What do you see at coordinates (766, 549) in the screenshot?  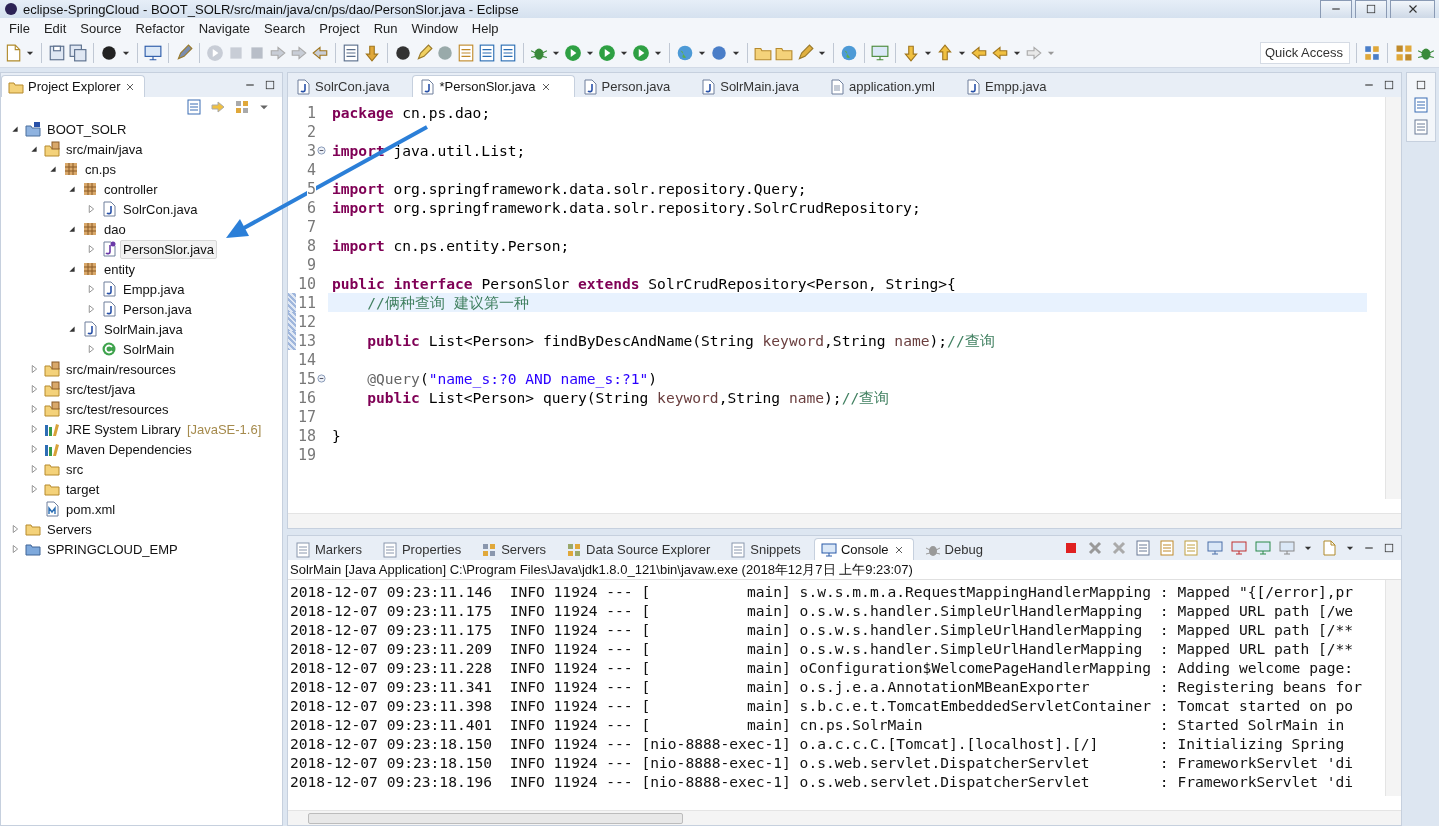 I see `view-tab: Snippets` at bounding box center [766, 549].